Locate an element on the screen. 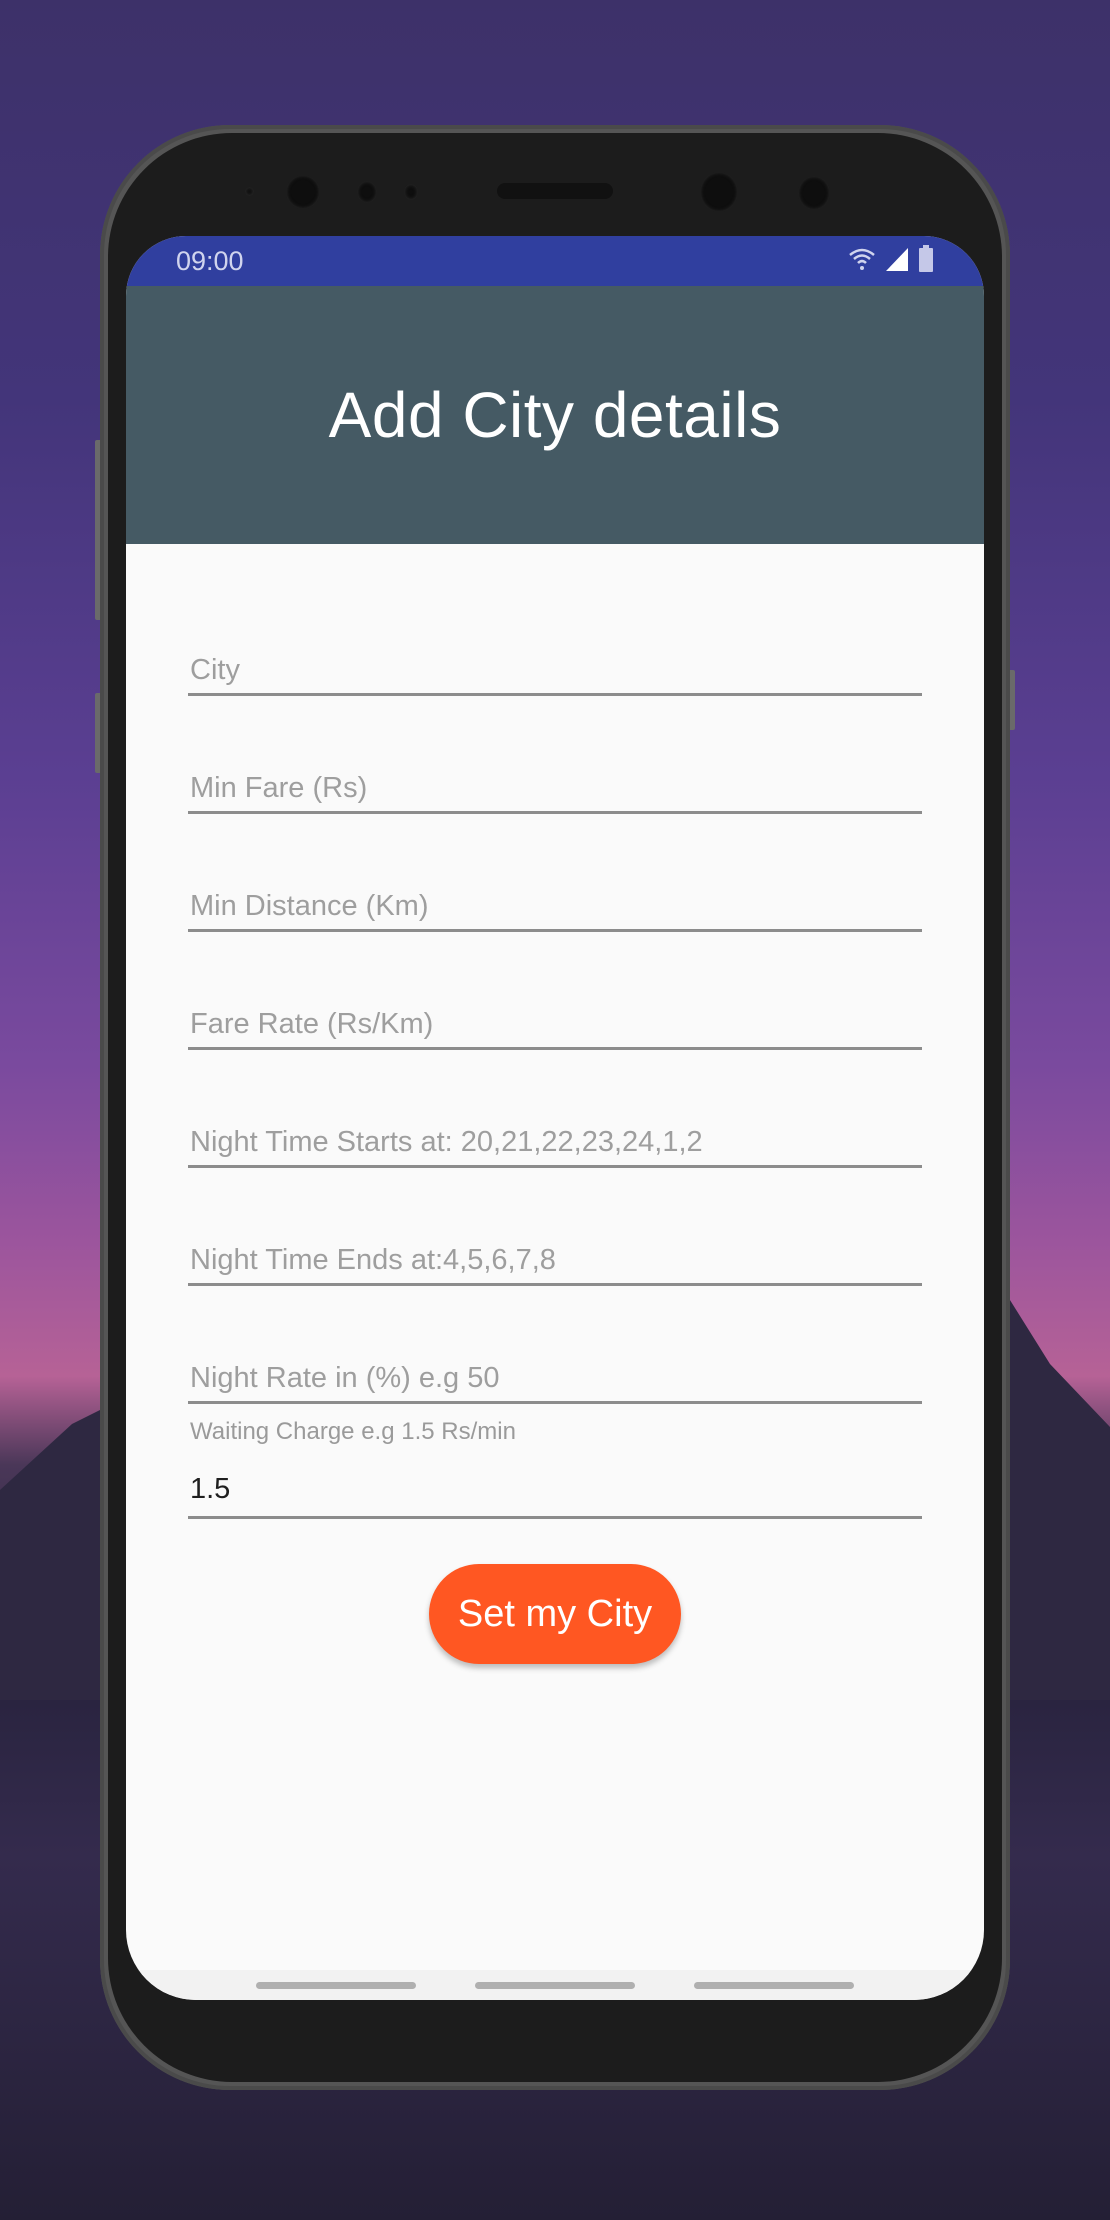  status-time: 09:00 is located at coordinates (210, 260).